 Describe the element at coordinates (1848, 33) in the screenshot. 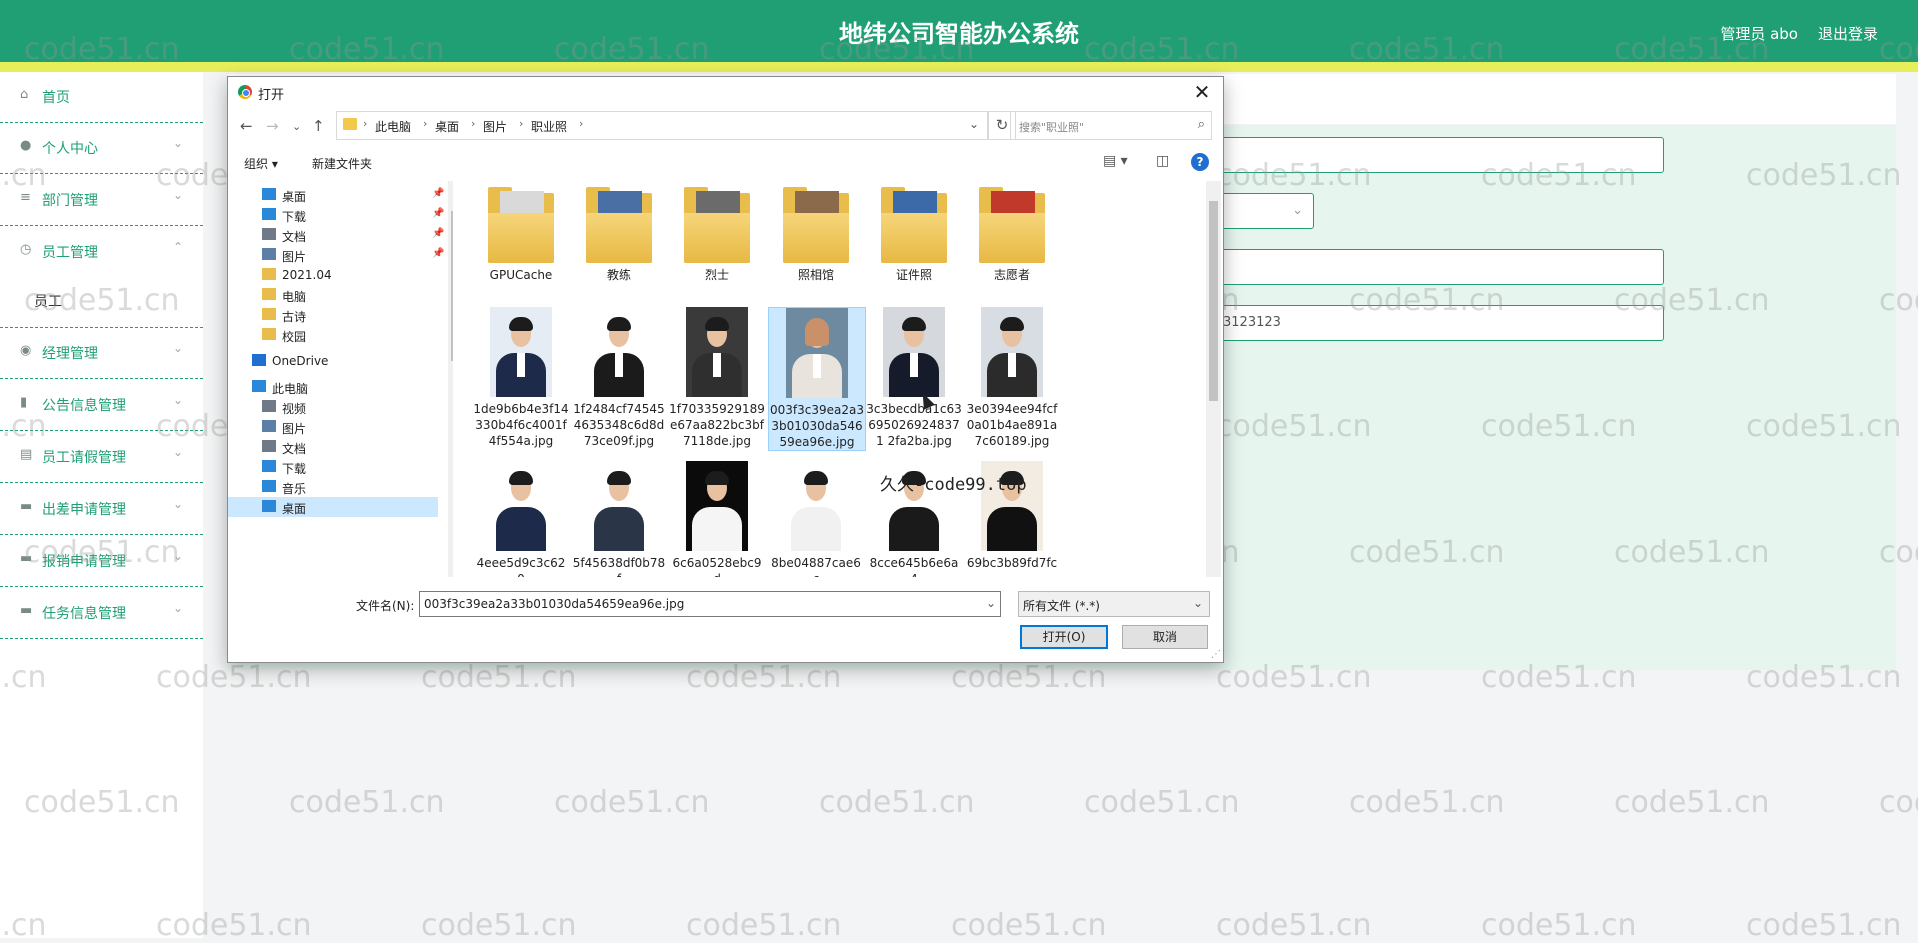

I see `logout-link: 退出登录` at that location.